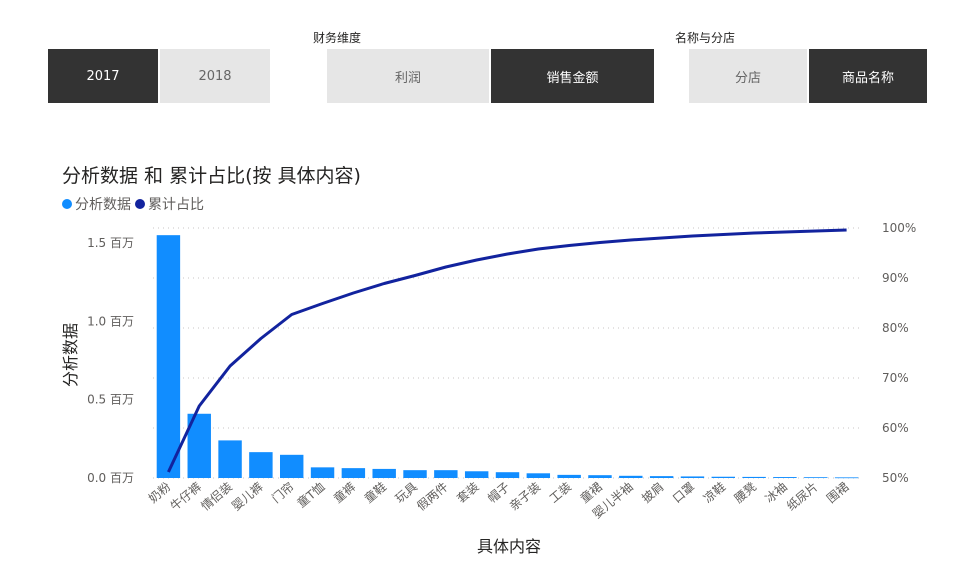 The height and width of the screenshot is (577, 971). I want to click on y2-tick-label: 70%, so click(895, 378).